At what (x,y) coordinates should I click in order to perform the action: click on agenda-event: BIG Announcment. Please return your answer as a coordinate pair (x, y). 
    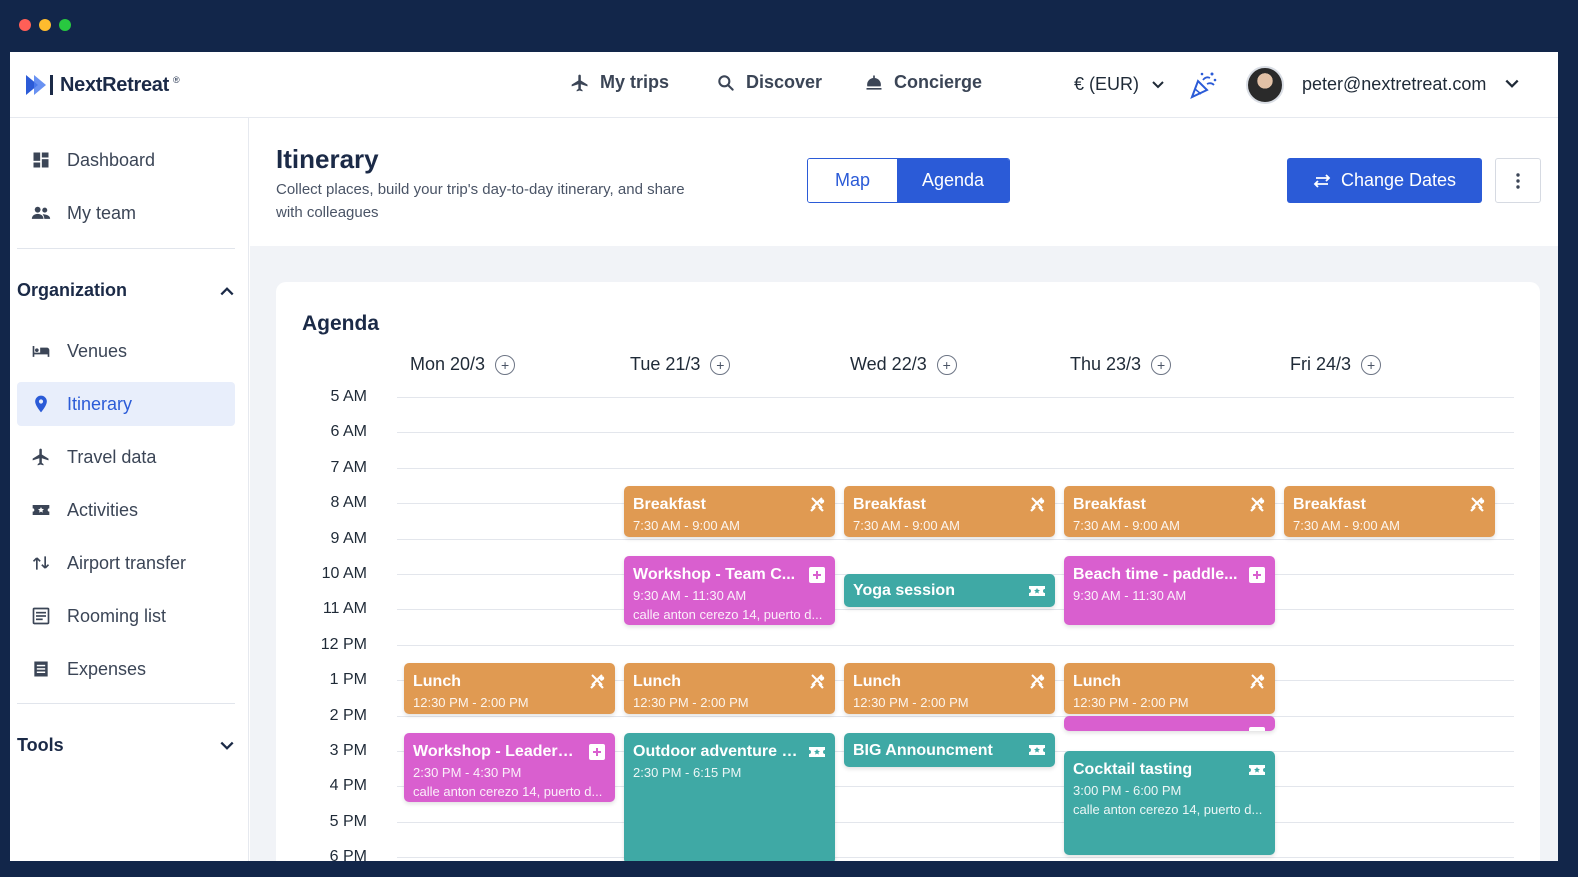
    Looking at the image, I should click on (949, 750).